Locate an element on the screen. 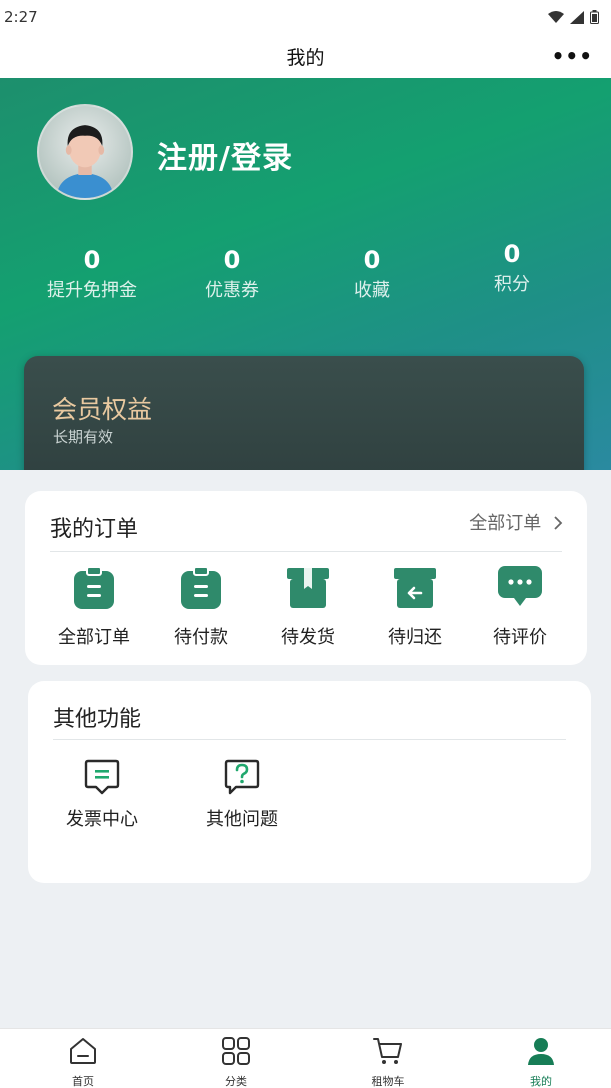  order-pending-shipment-label: 待发货 is located at coordinates (308, 637).